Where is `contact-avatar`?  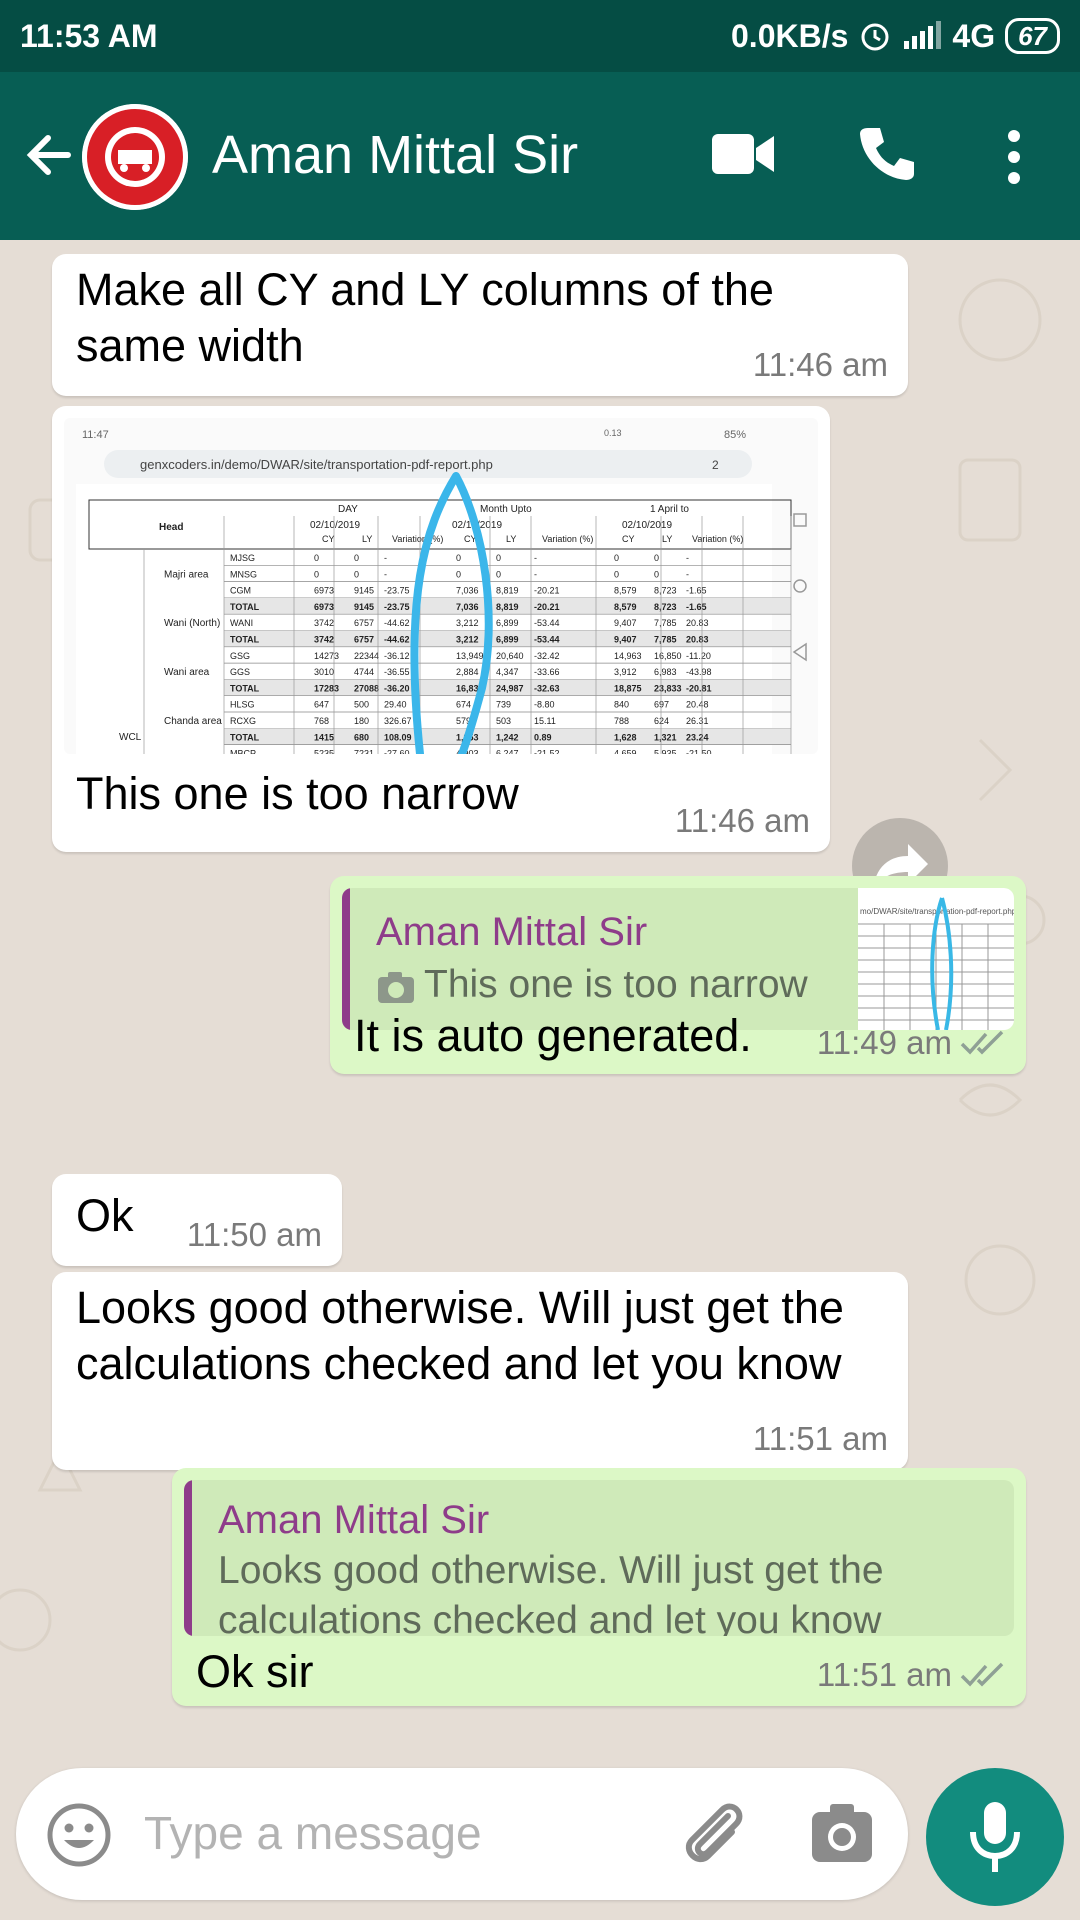
contact-avatar is located at coordinates (135, 157).